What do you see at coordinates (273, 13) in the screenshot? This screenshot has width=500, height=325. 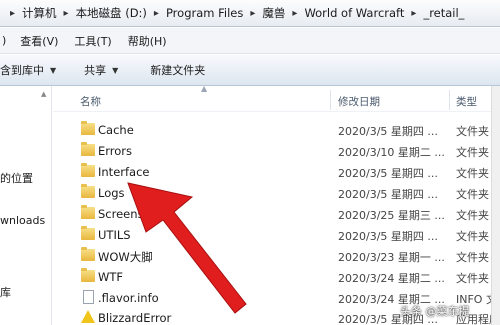 I see `breadcrumb-moshou: 魔兽` at bounding box center [273, 13].